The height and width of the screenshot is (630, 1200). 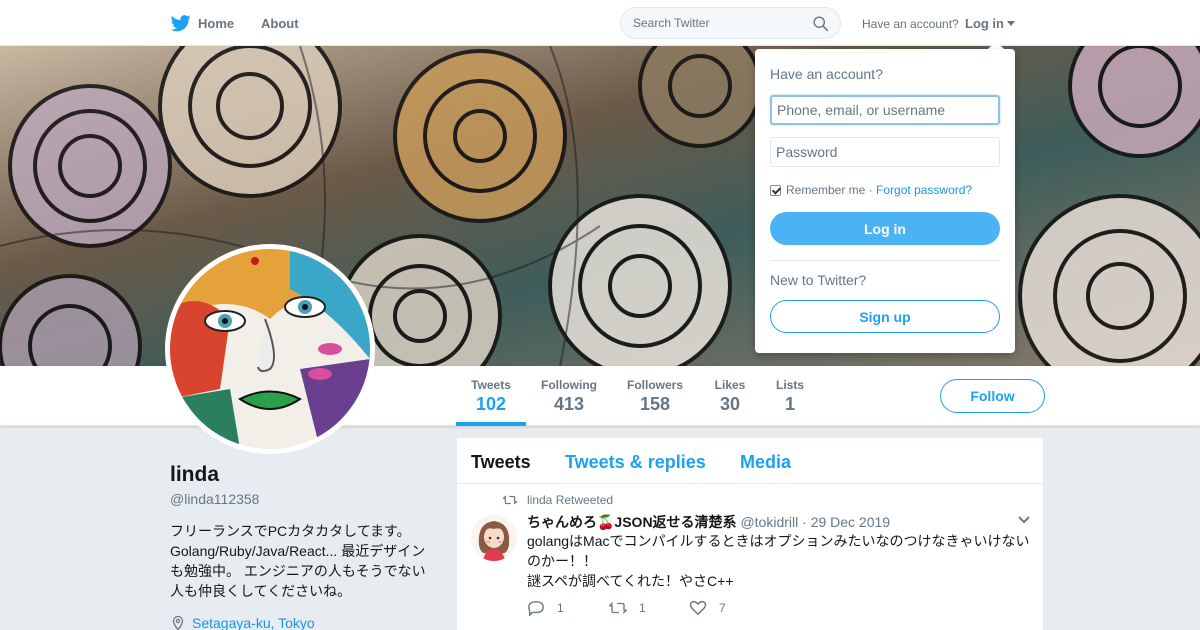 I want to click on password-field, so click(x=885, y=152).